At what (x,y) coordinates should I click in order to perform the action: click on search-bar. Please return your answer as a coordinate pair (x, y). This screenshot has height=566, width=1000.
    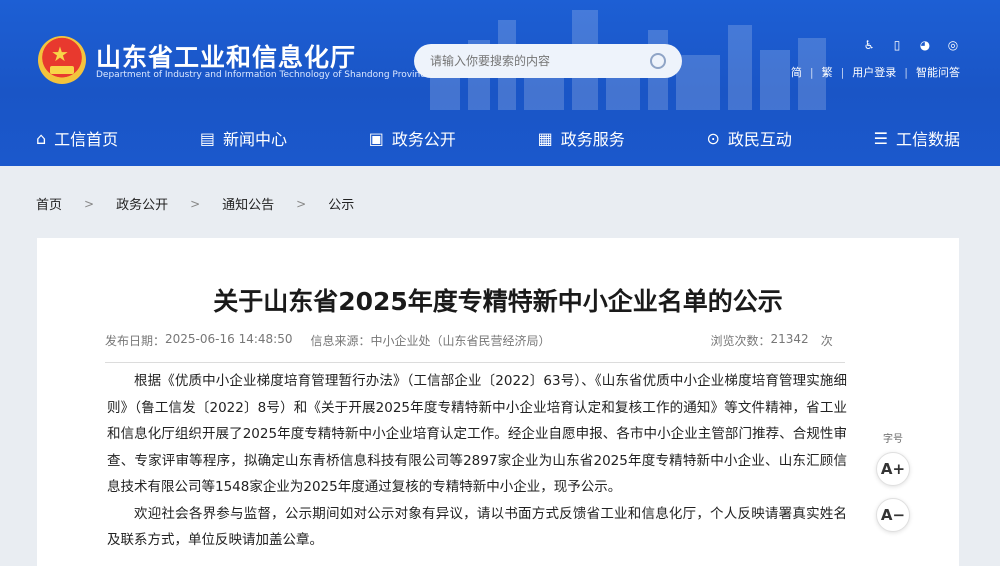
    Looking at the image, I should click on (548, 61).